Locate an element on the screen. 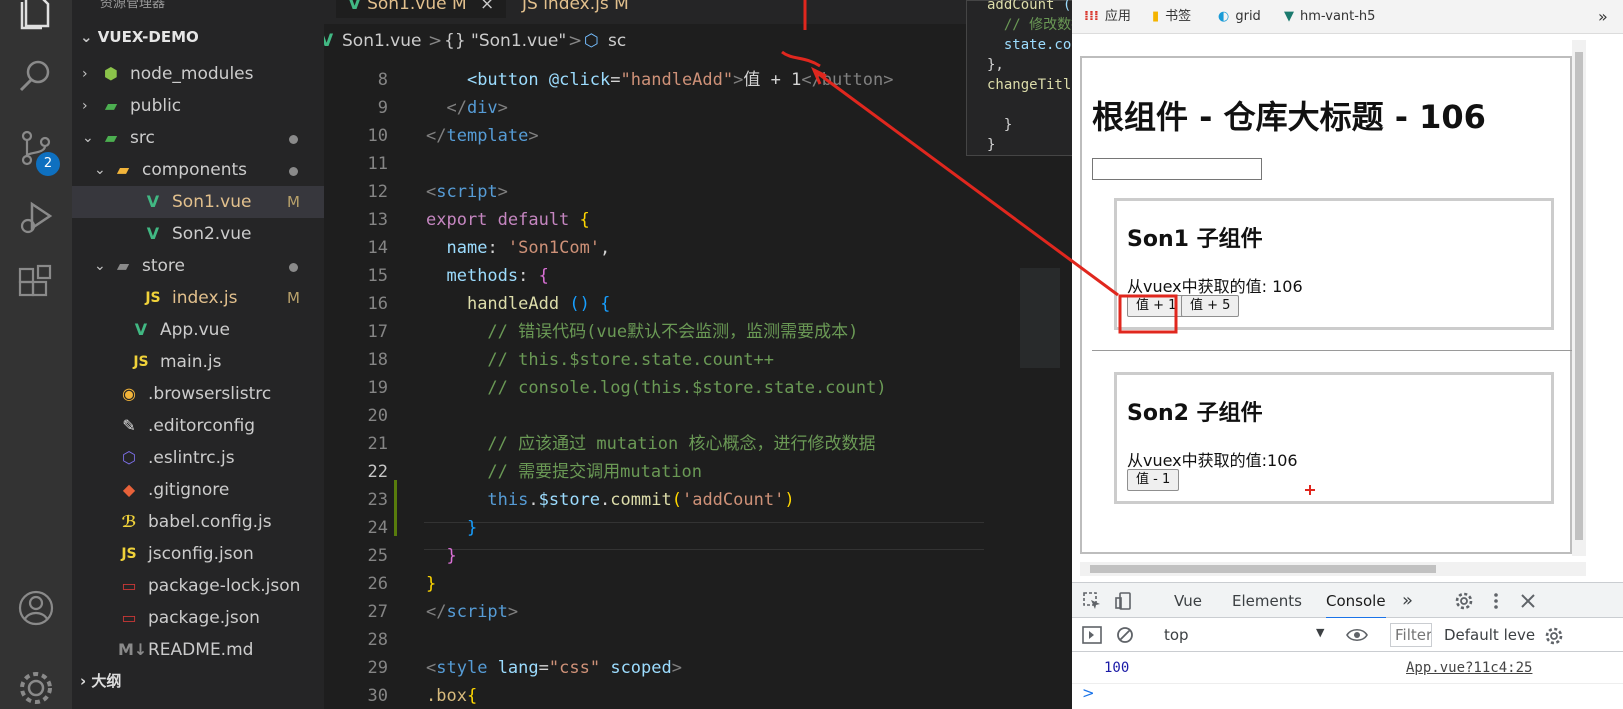 The width and height of the screenshot is (1623, 709). line-number: 15 is located at coordinates (377, 276).